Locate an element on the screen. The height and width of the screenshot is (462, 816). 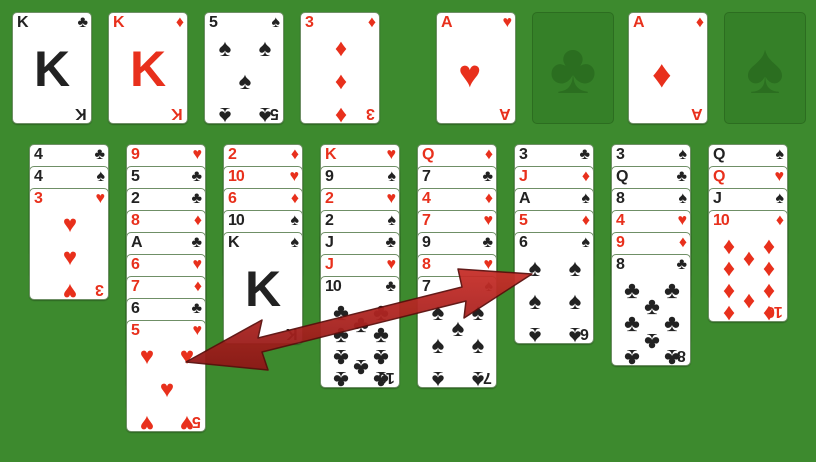
hint-arrow is located at coordinates (359, 319).